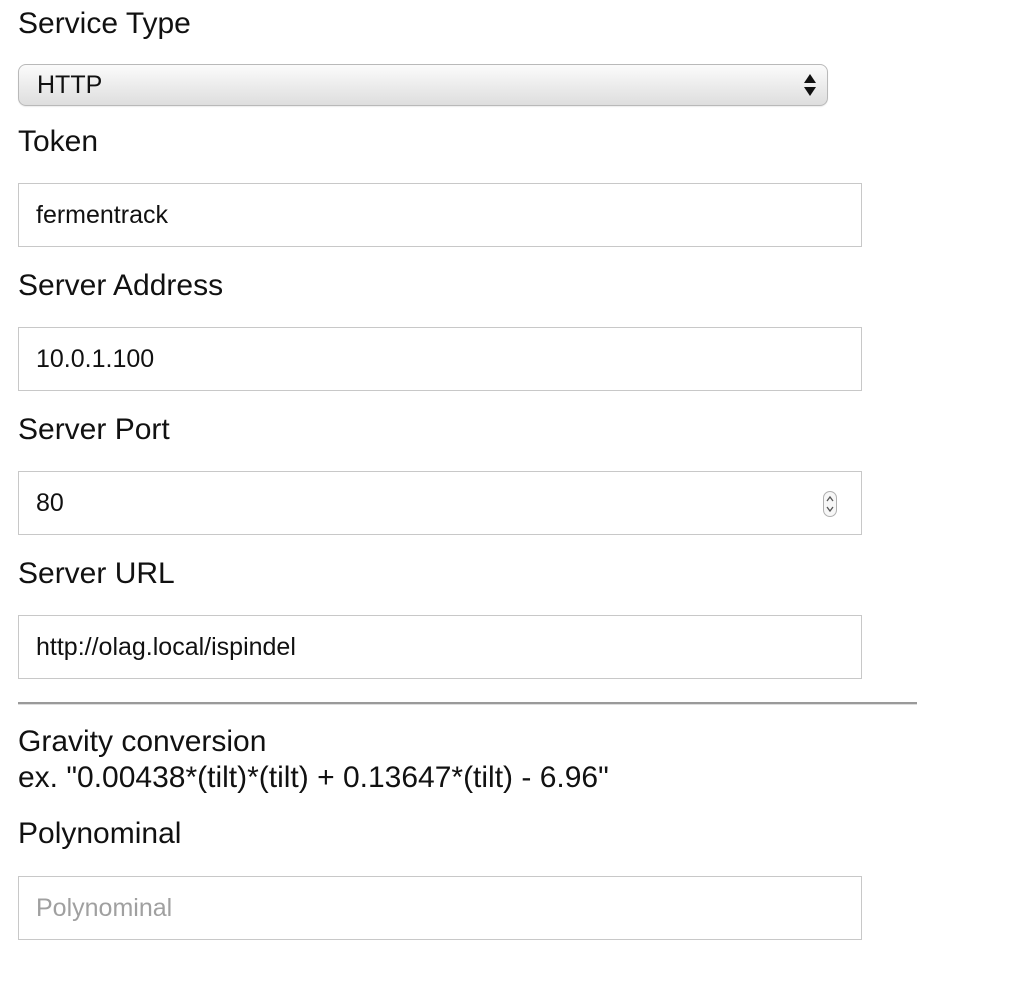  Describe the element at coordinates (142, 741) in the screenshot. I see `gravity-conversion-heading: Gravity conversion` at that location.